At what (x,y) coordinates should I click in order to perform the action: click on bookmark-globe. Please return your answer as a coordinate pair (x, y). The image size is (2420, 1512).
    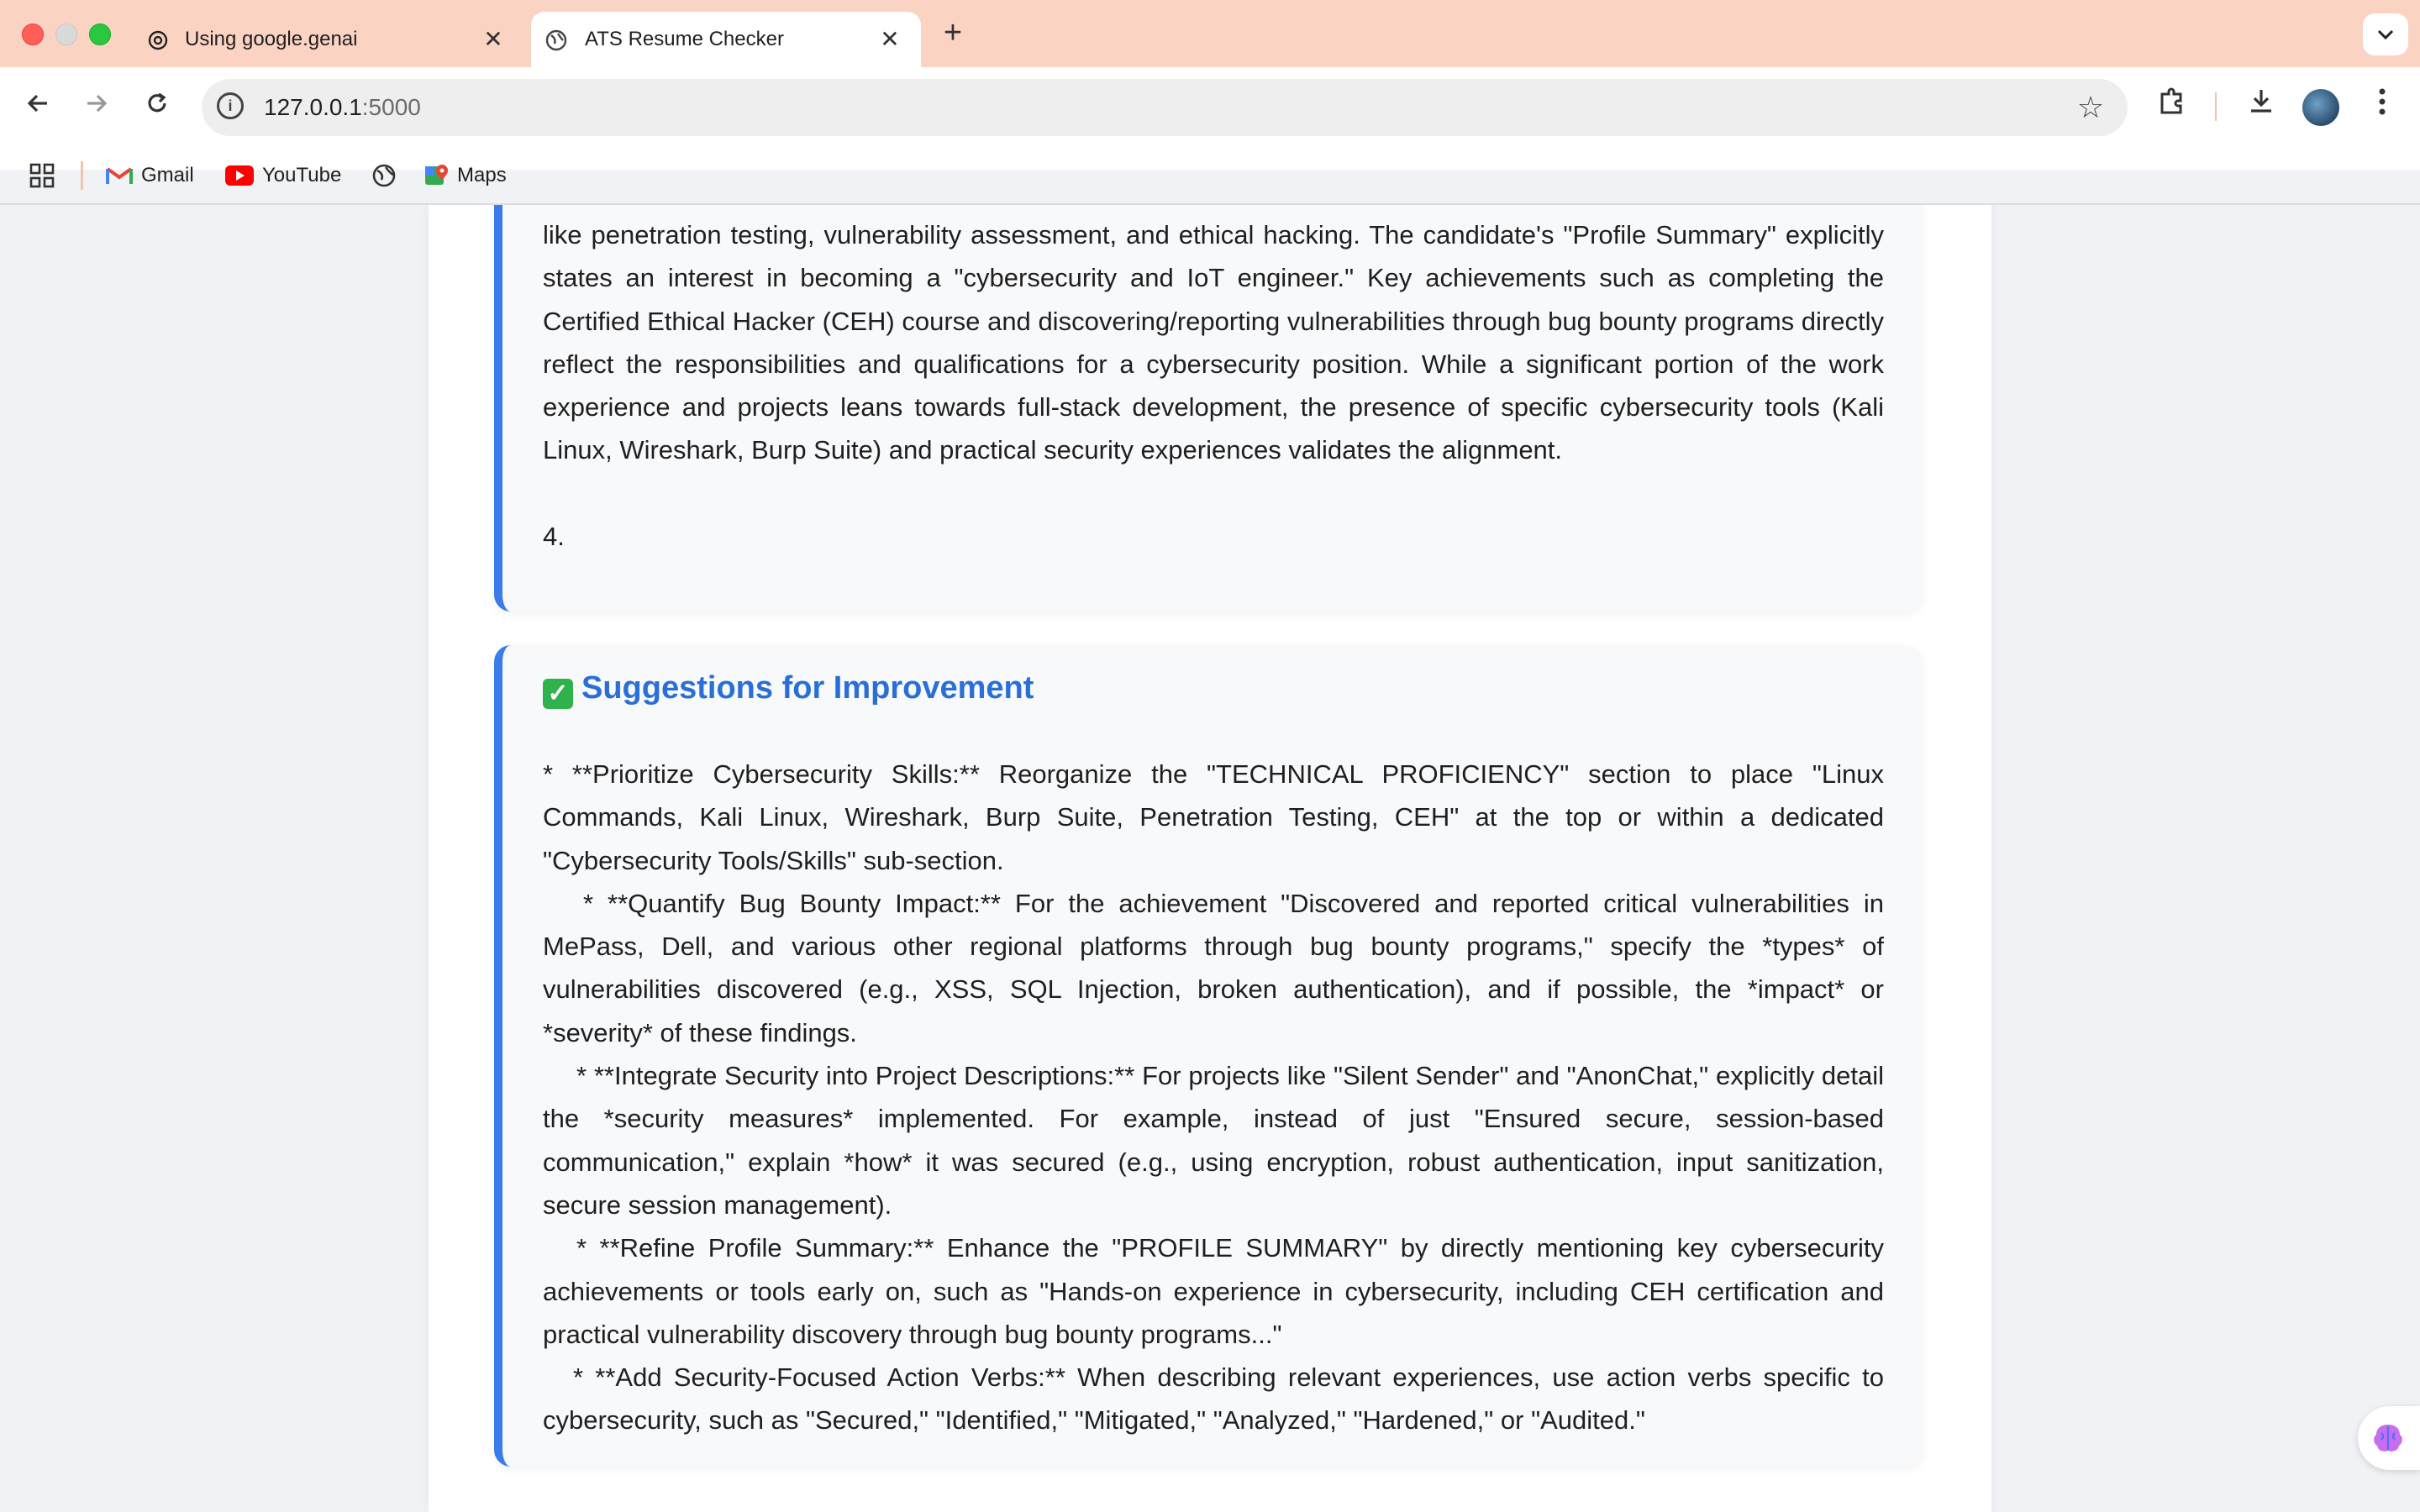
    Looking at the image, I should click on (384, 175).